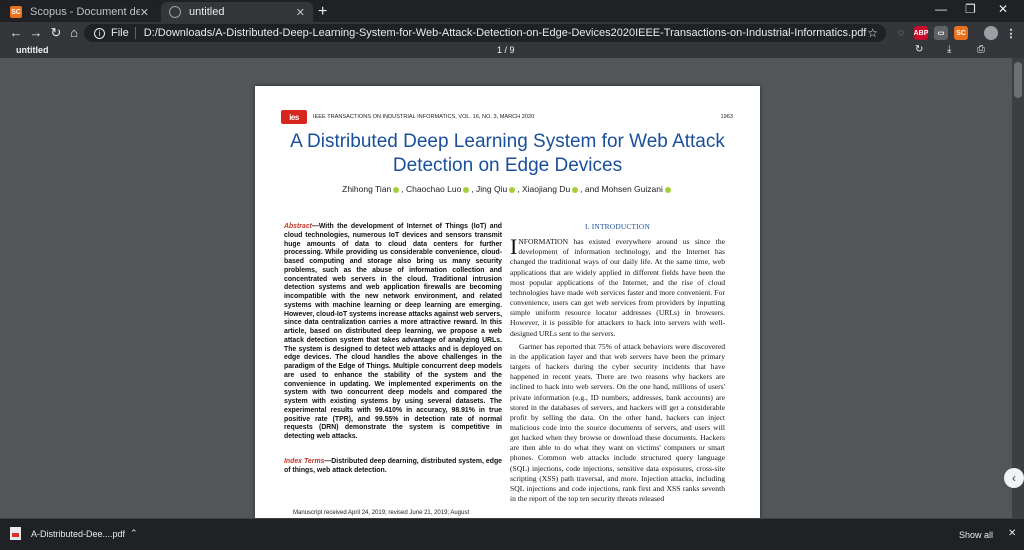 This screenshot has height=550, width=1024. I want to click on url-scheme: File, so click(120, 33).